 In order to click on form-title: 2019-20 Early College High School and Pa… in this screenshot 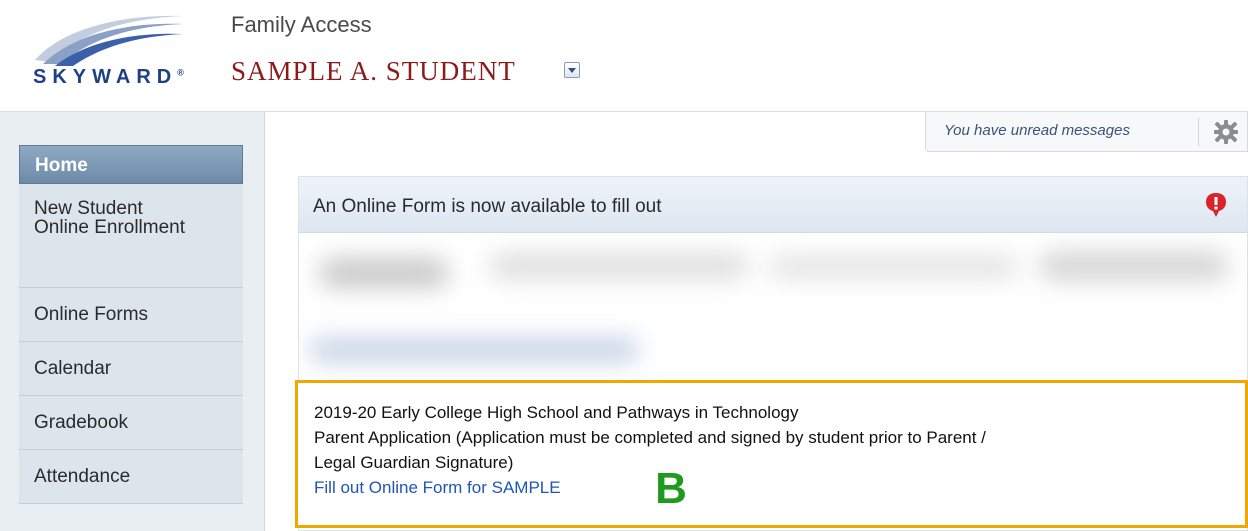, I will do `click(556, 412)`.